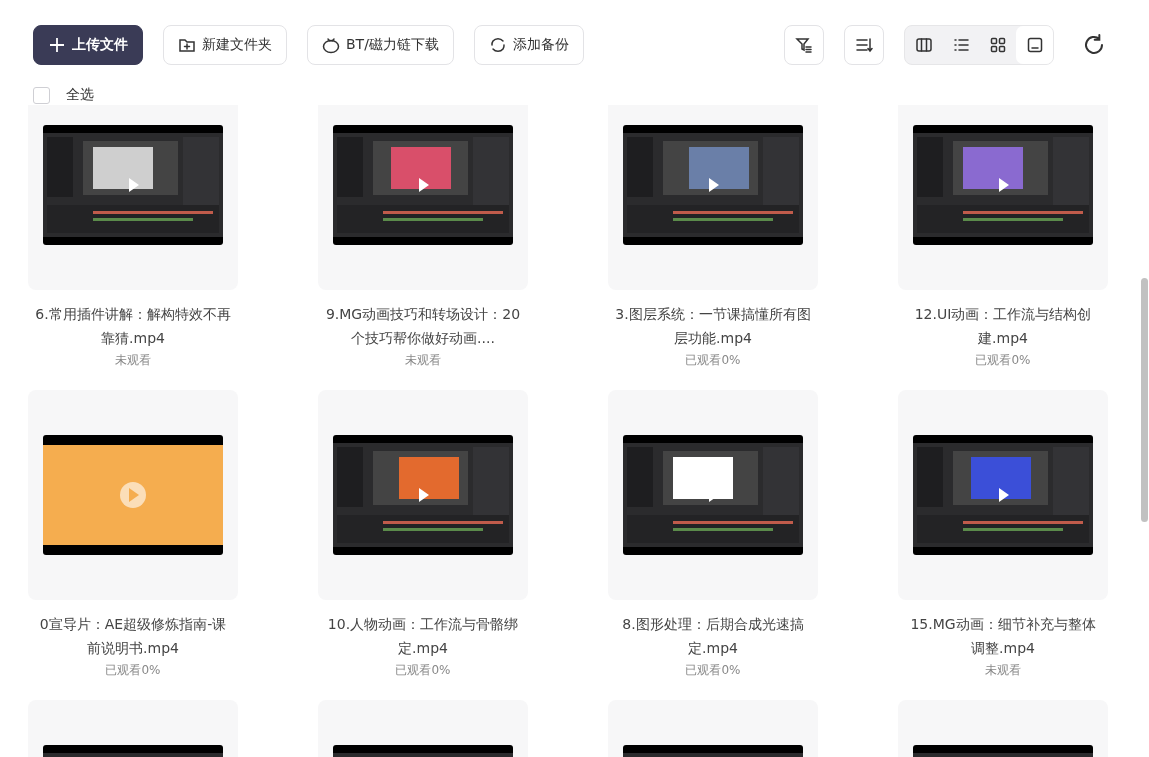  Describe the element at coordinates (997, 45) in the screenshot. I see `grid-icon` at that location.